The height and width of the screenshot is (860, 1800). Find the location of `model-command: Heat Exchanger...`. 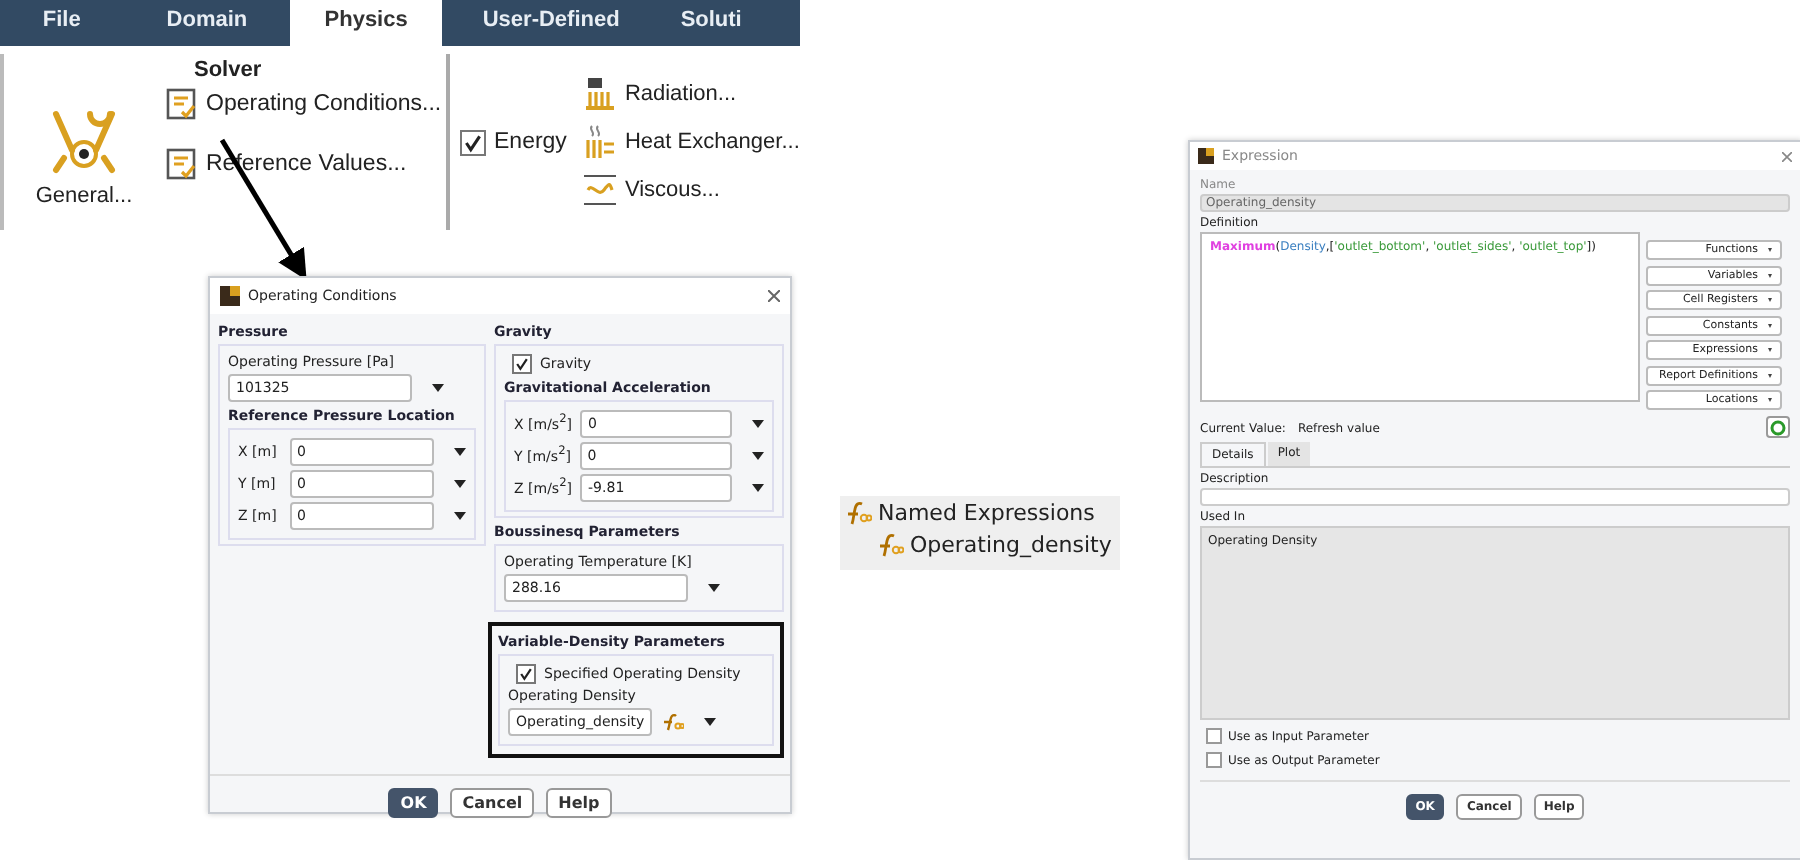

model-command: Heat Exchanger... is located at coordinates (691, 142).